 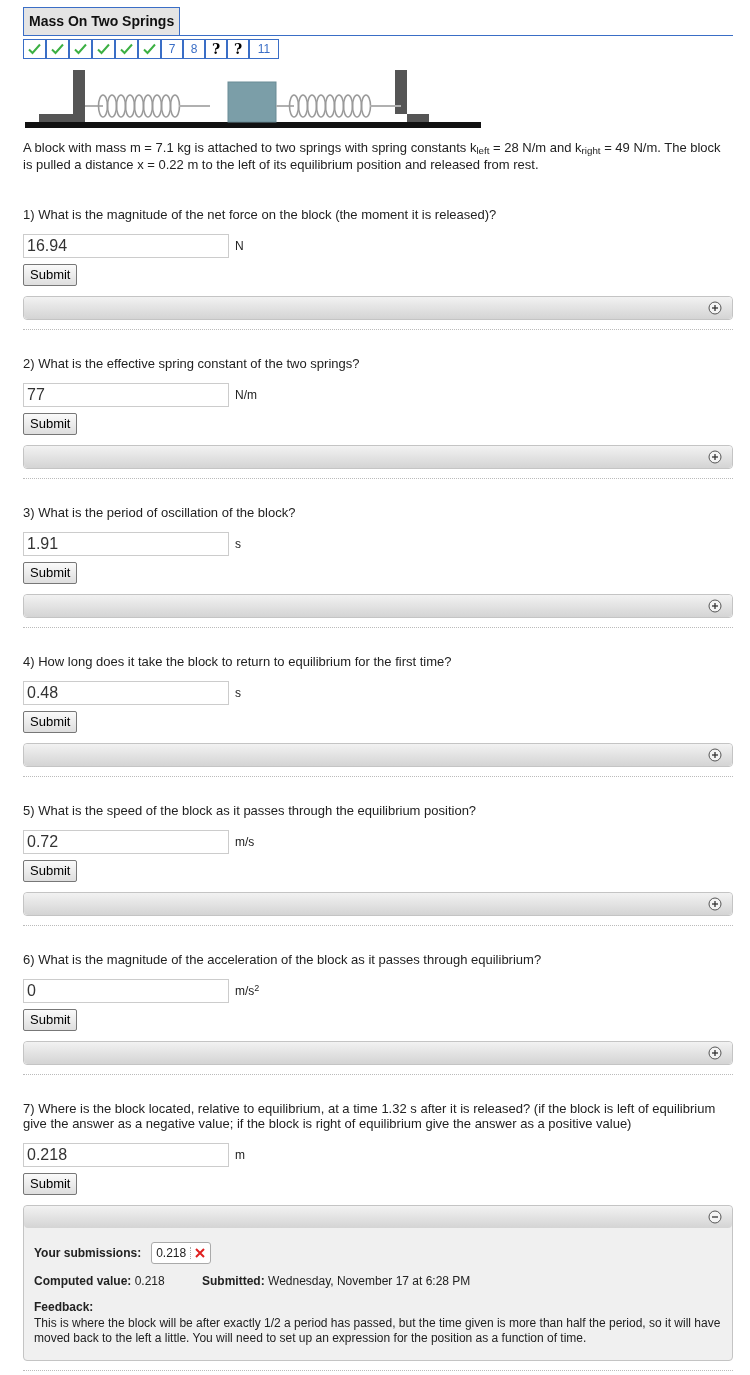 I want to click on unit-label: m/s, so click(x=245, y=842).